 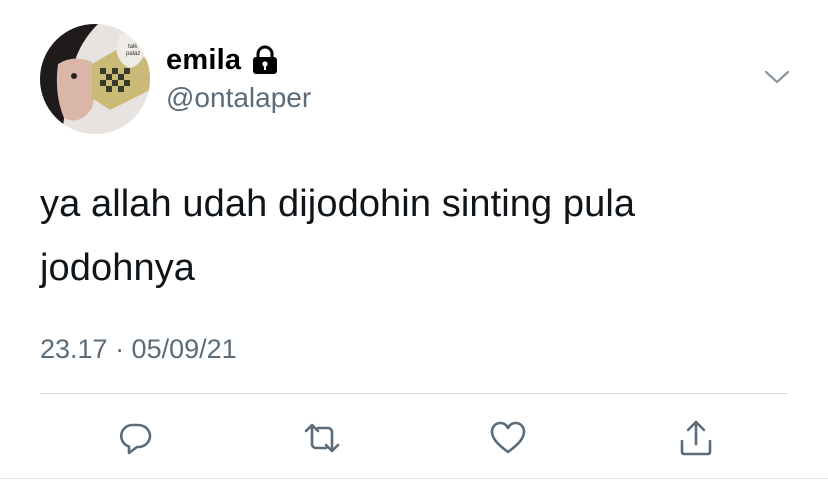 I want to click on retweet-button, so click(x=322, y=438).